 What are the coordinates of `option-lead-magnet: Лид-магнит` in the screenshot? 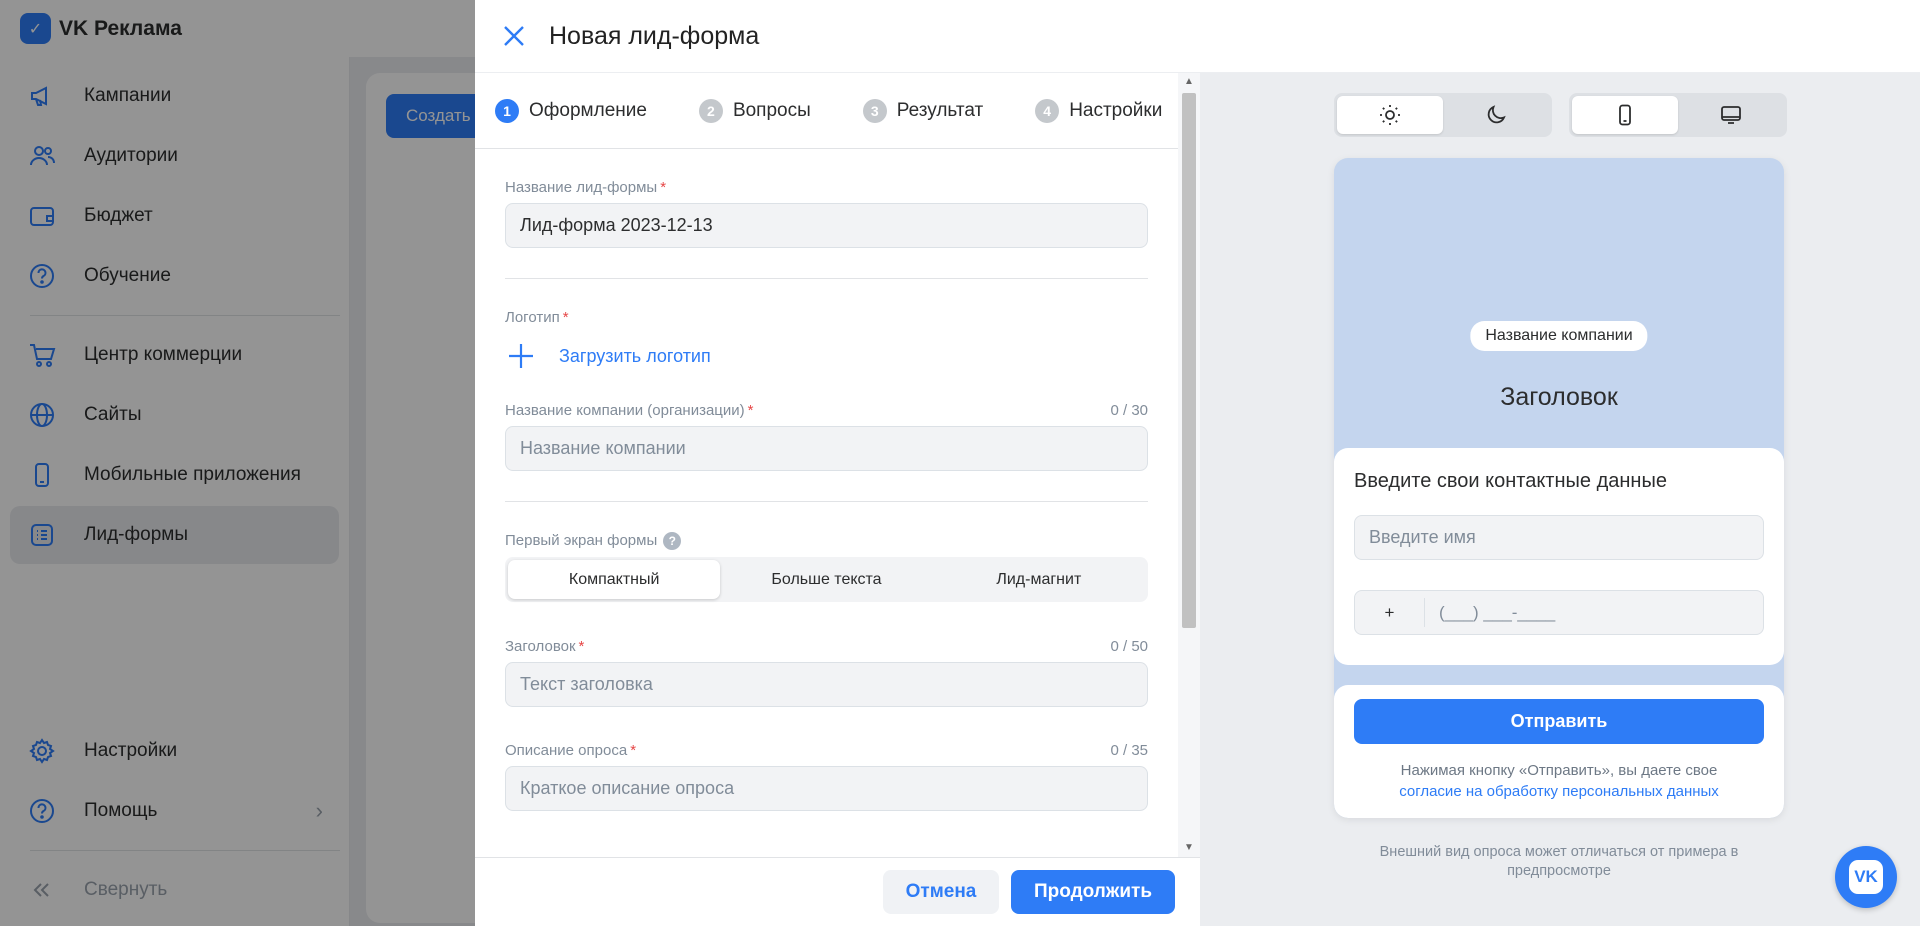 It's located at (1039, 579).